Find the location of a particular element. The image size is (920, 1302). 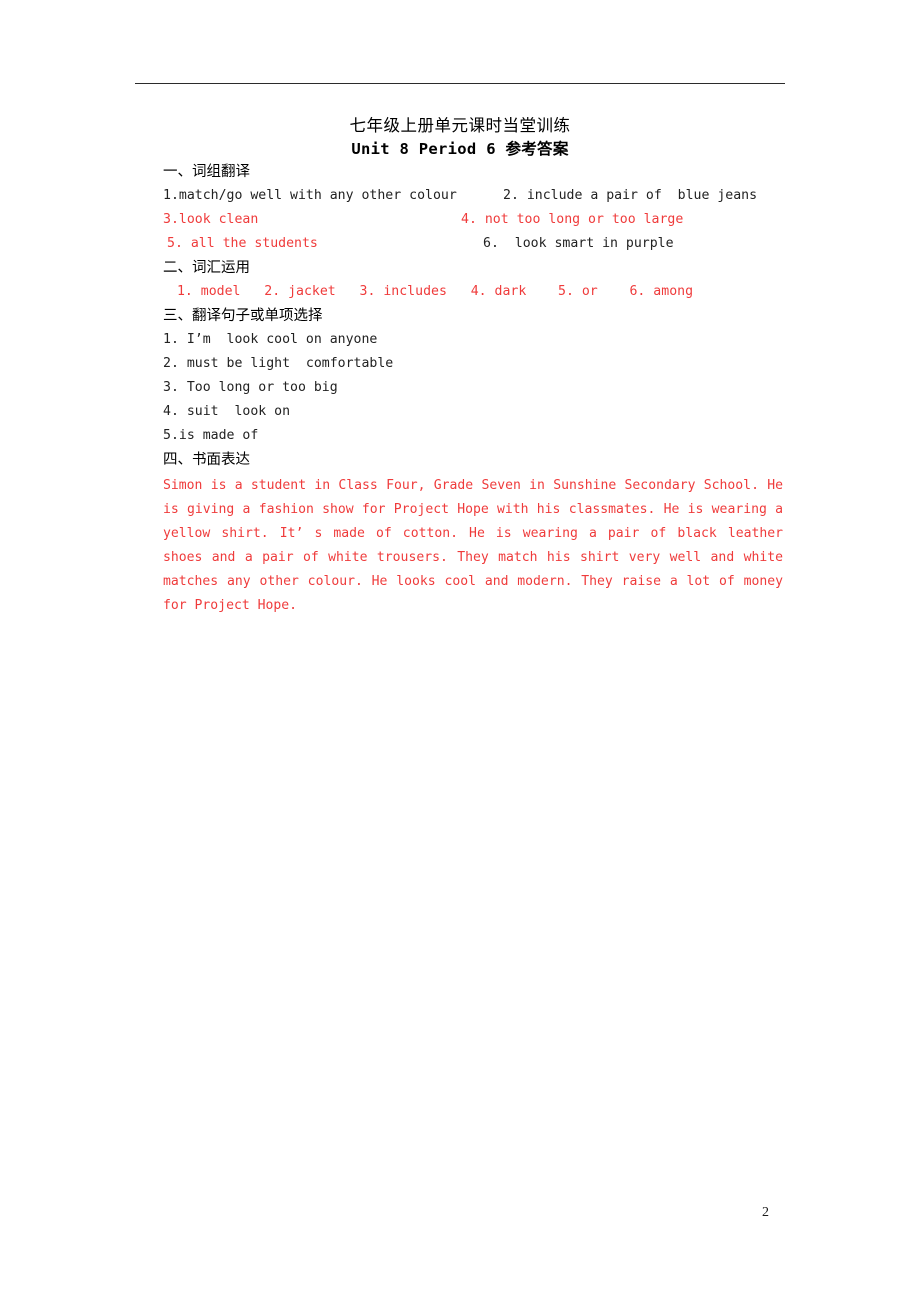

page-title-unit: Unit 8 Period 6 is located at coordinates (428, 149).